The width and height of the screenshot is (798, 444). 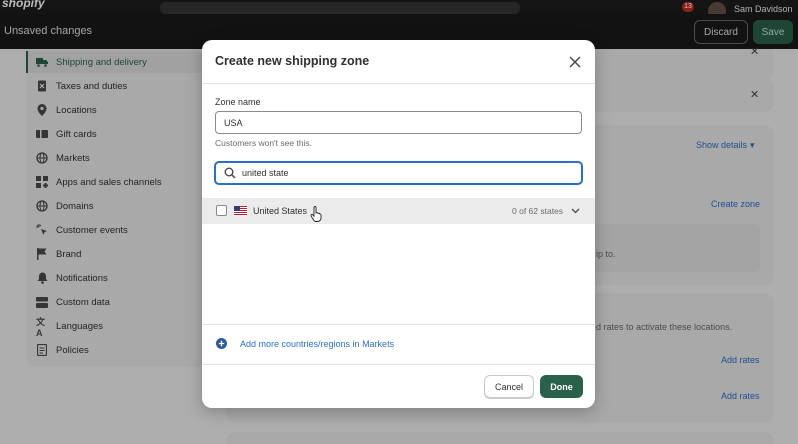 I want to click on country-checkbox, so click(x=221, y=210).